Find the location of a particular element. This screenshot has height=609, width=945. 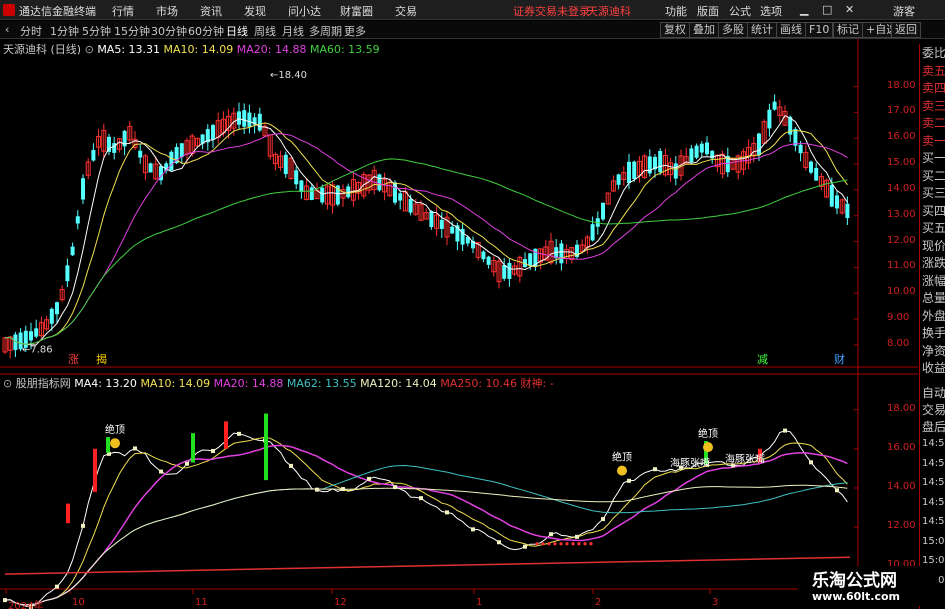

tab-1min: 1分钟 is located at coordinates (64, 31).